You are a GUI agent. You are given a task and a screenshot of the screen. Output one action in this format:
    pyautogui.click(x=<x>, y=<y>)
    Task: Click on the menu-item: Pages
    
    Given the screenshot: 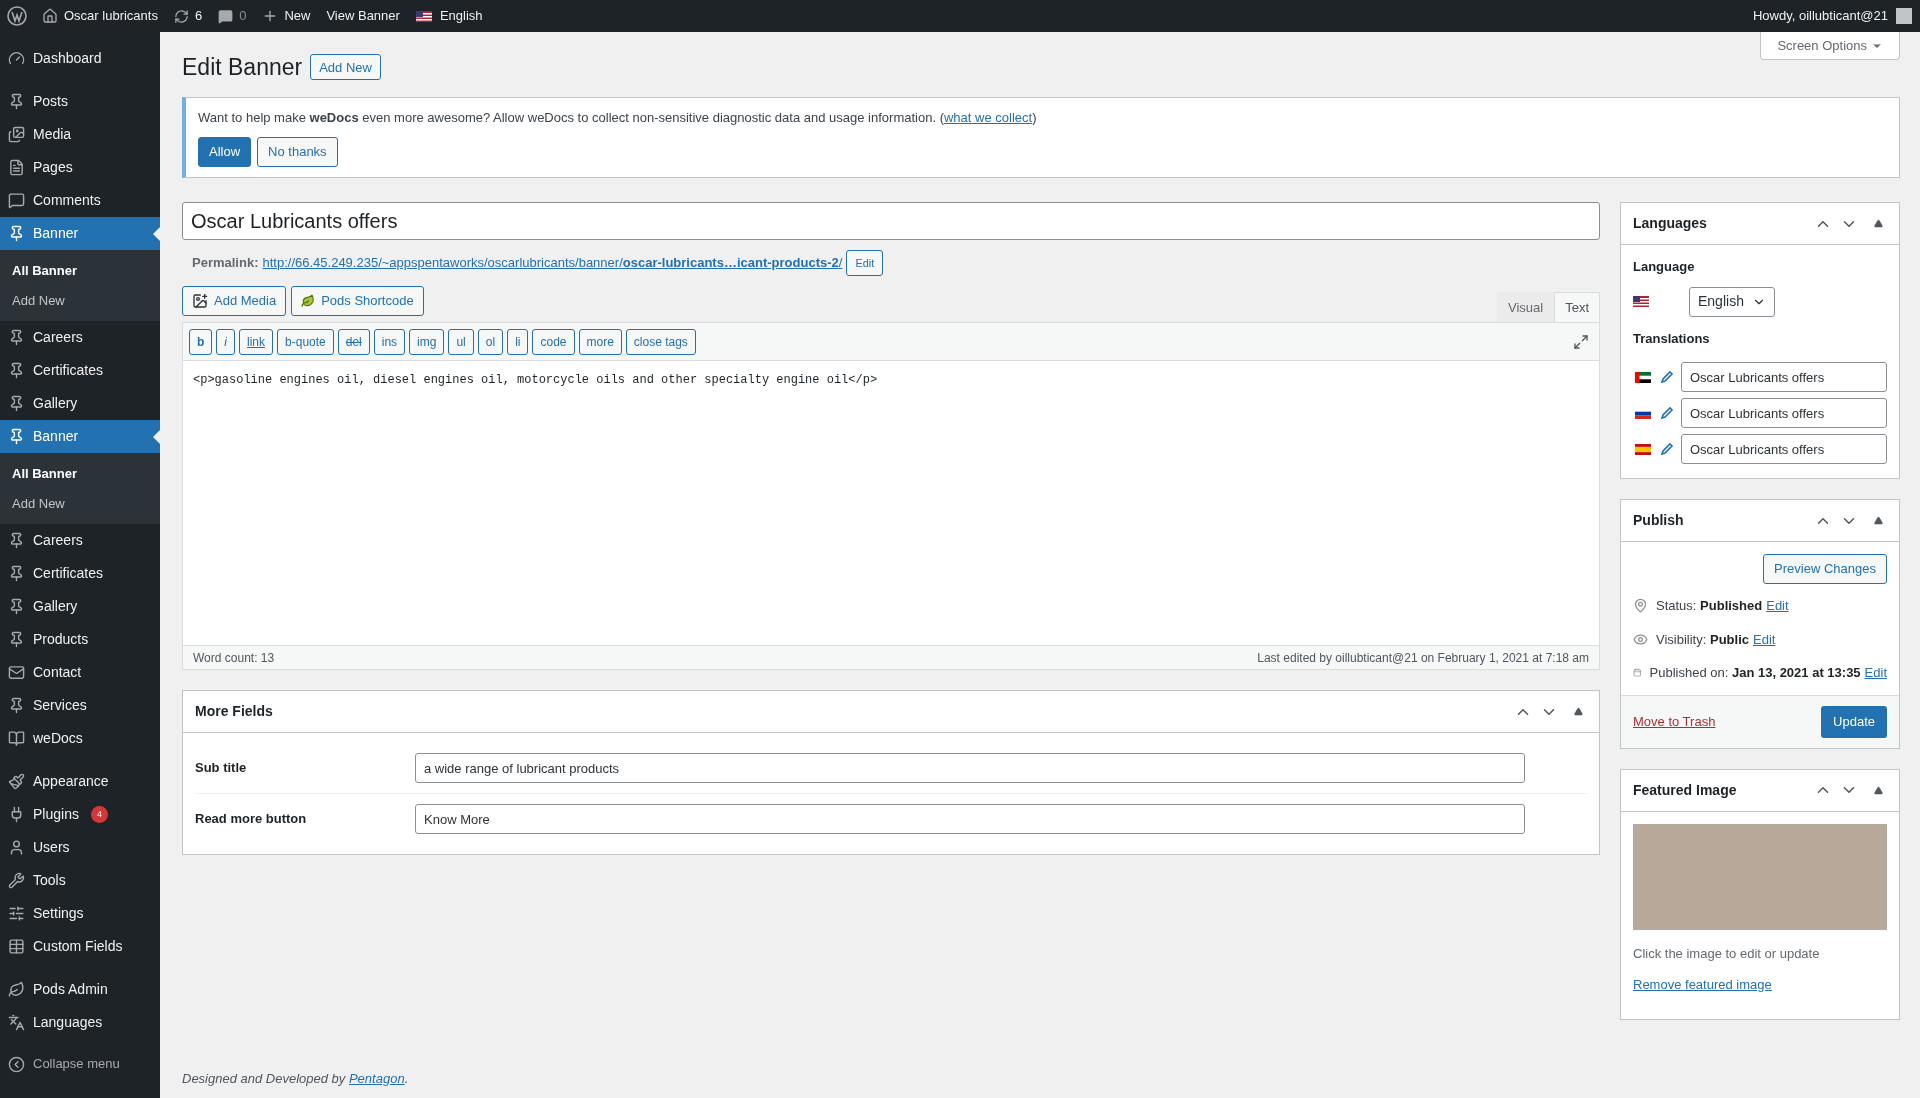 What is the action you would take?
    pyautogui.click(x=80, y=167)
    